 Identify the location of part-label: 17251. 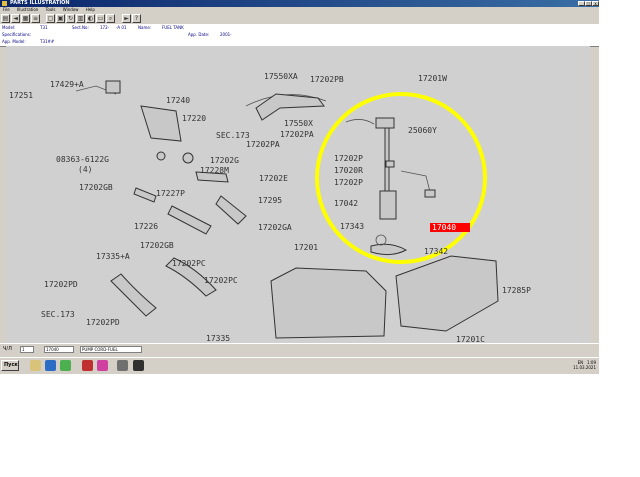
(21, 95).